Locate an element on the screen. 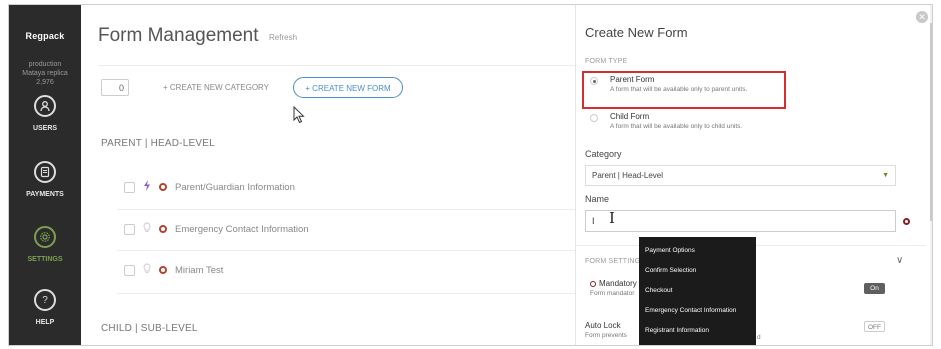  form-label: Miriam Test is located at coordinates (199, 270).